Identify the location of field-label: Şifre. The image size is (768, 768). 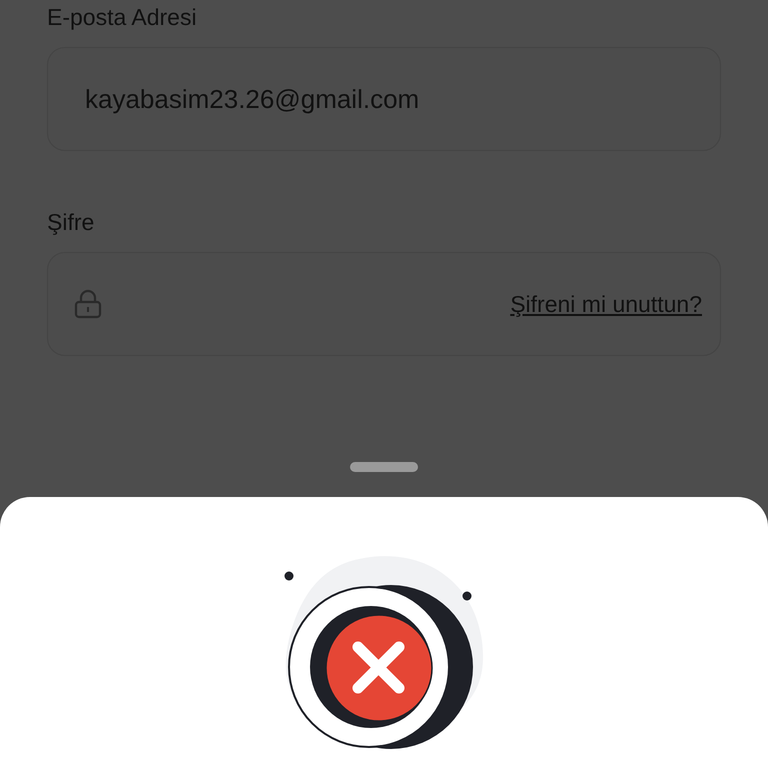
(70, 222).